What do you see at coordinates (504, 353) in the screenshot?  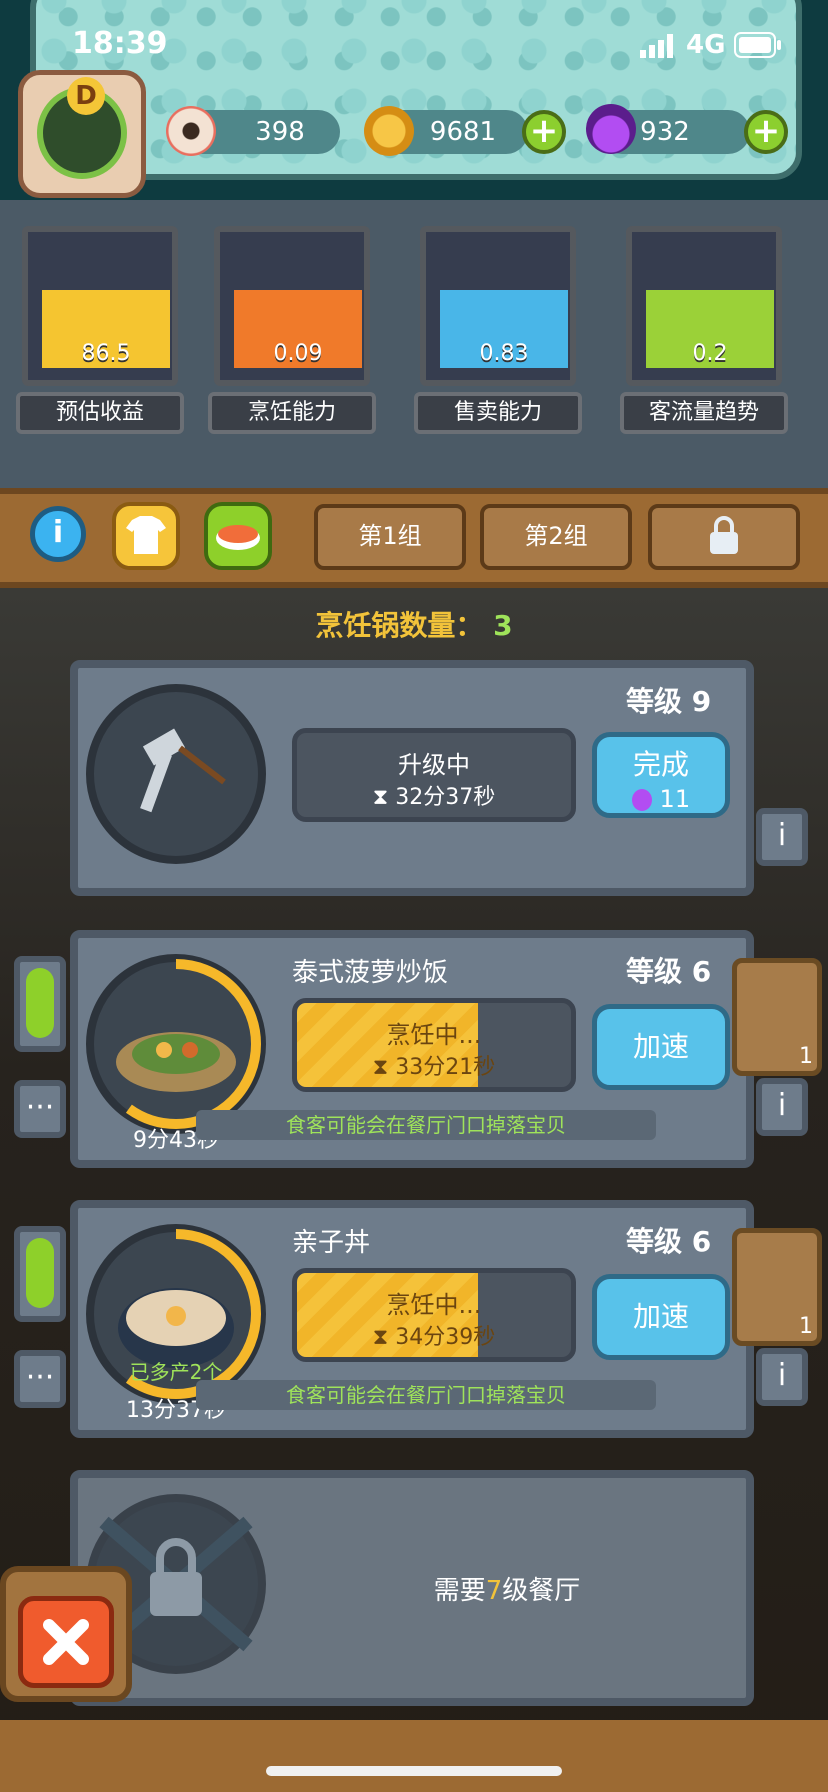 I see `meter-value: 0.83` at bounding box center [504, 353].